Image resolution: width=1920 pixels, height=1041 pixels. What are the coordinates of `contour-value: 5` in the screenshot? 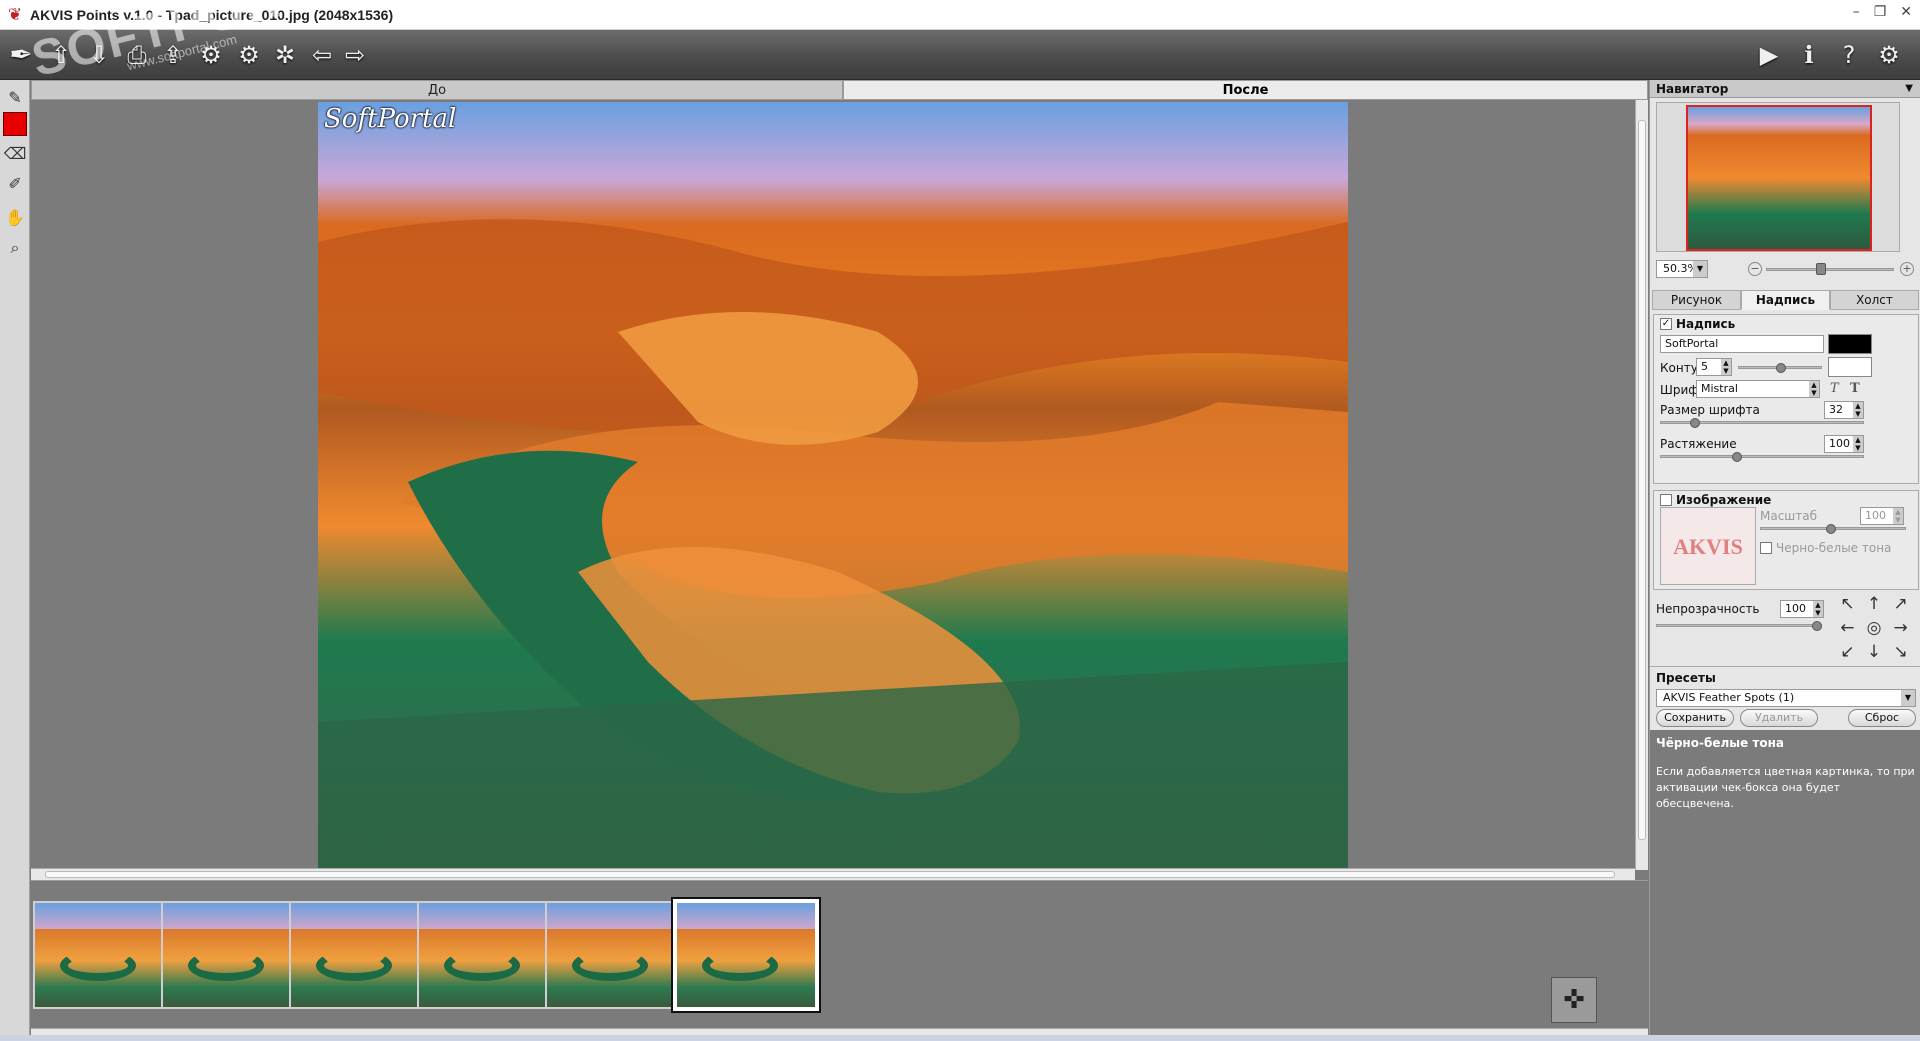 It's located at (1704, 366).